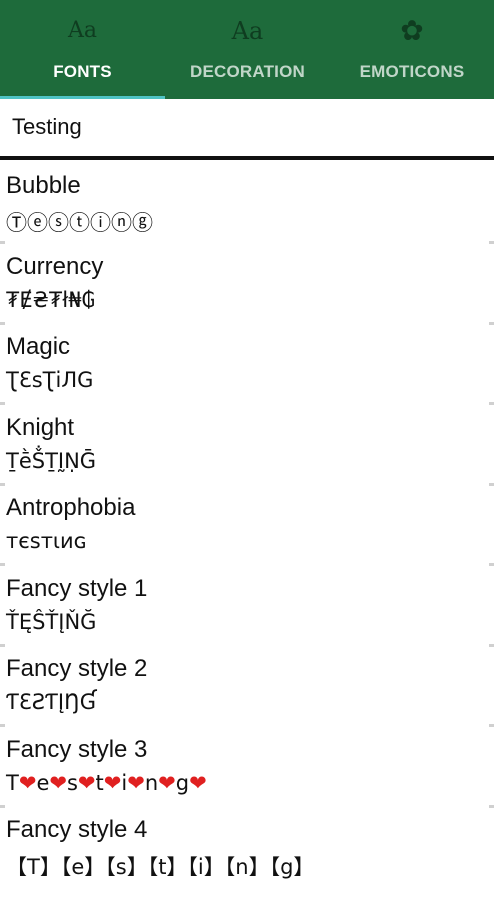 The height and width of the screenshot is (900, 494). Describe the element at coordinates (82, 30) in the screenshot. I see `font-style-icon: Aa` at that location.